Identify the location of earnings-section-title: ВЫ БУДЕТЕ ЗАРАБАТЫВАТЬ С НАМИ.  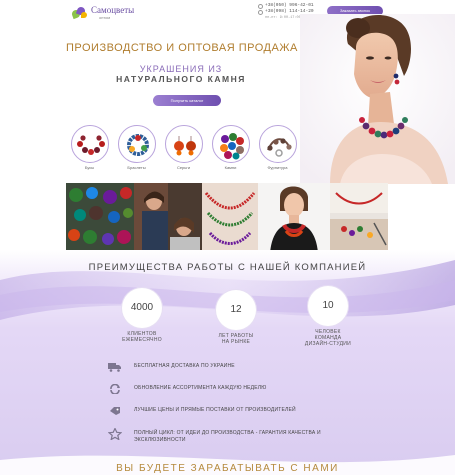
(227, 468).